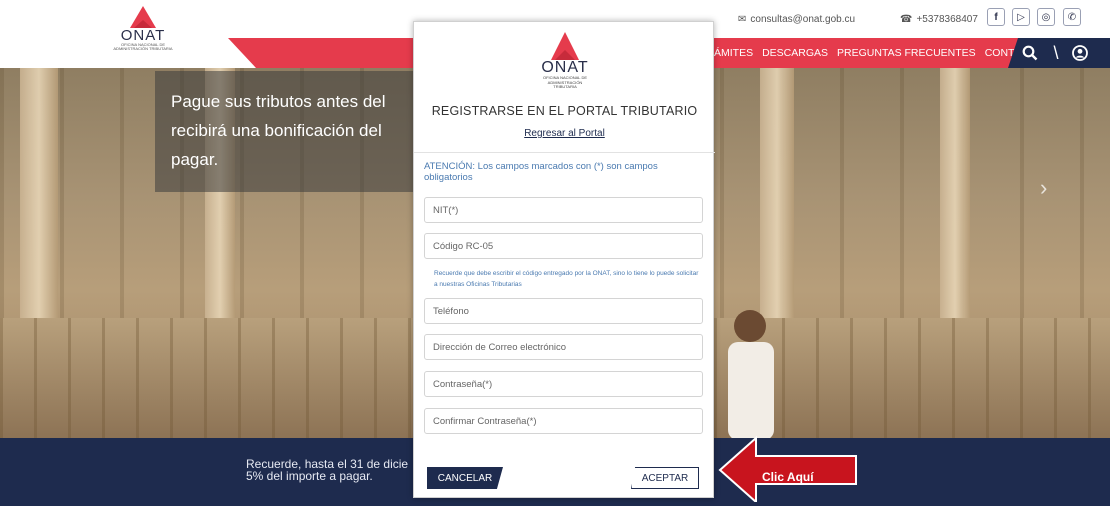 This screenshot has height=506, width=1110. Describe the element at coordinates (563, 347) in the screenshot. I see `email-input` at that location.